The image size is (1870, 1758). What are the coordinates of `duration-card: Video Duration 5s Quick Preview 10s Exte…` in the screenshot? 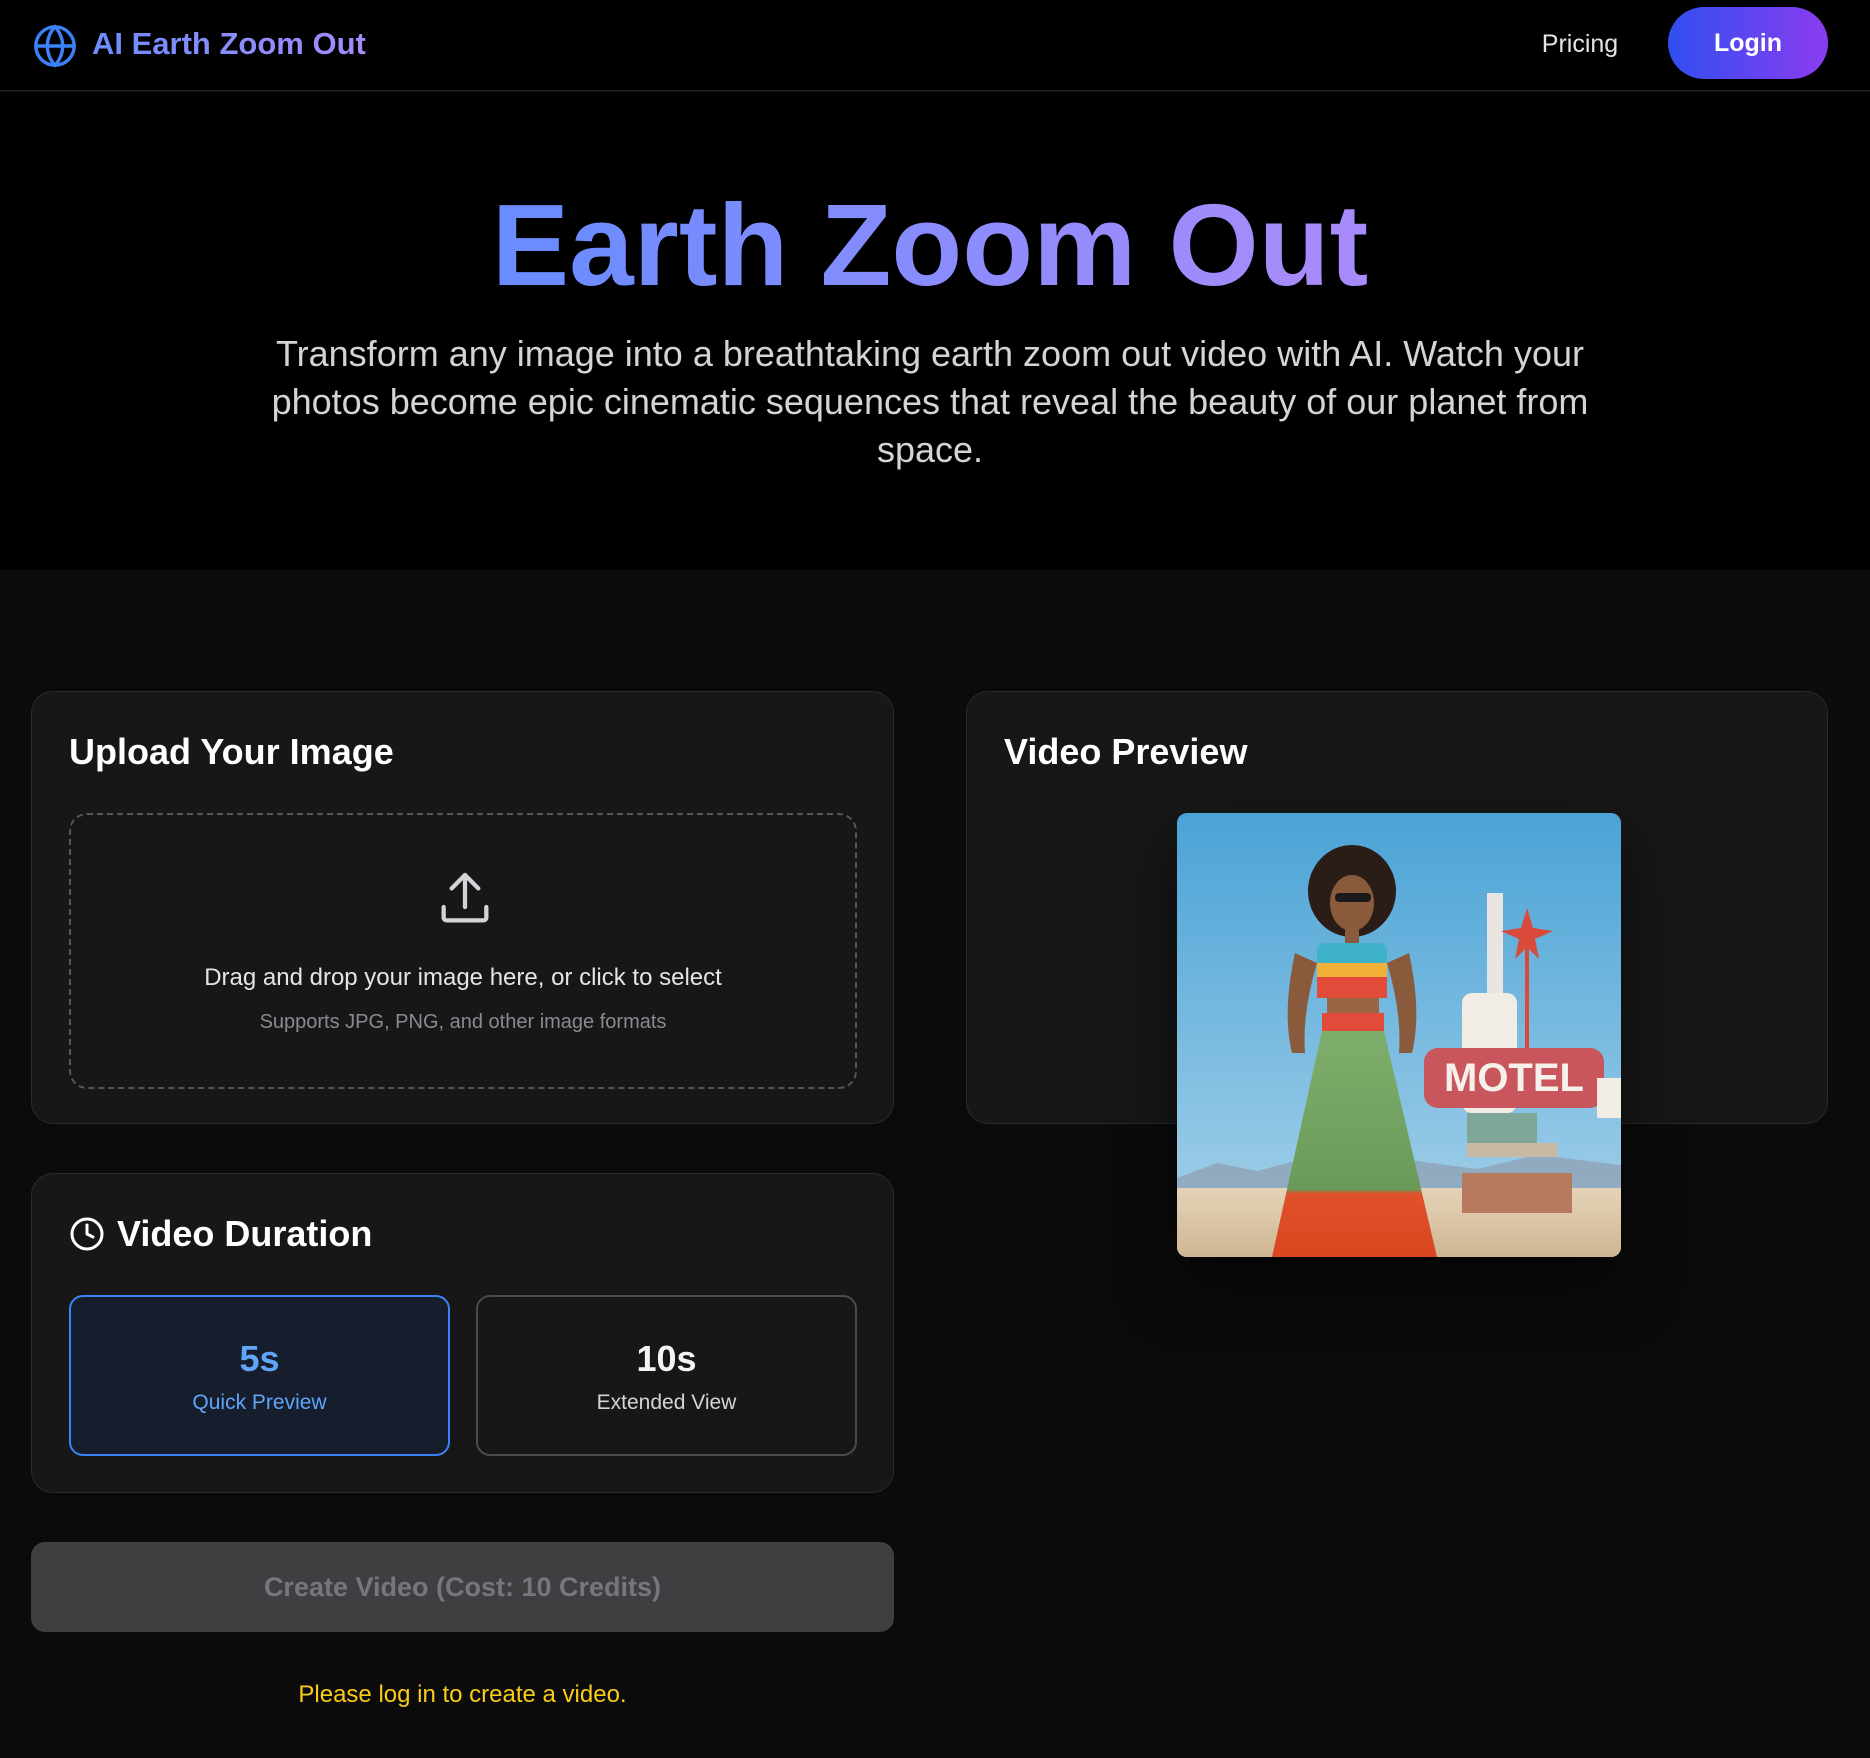 It's located at (462, 1333).